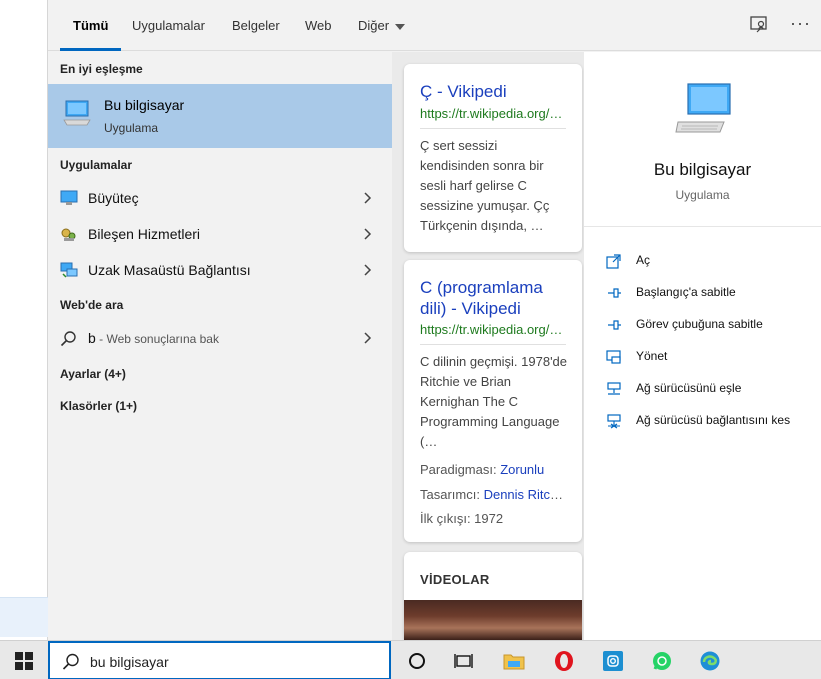  Describe the element at coordinates (613, 261) in the screenshot. I see `open-icon` at that location.